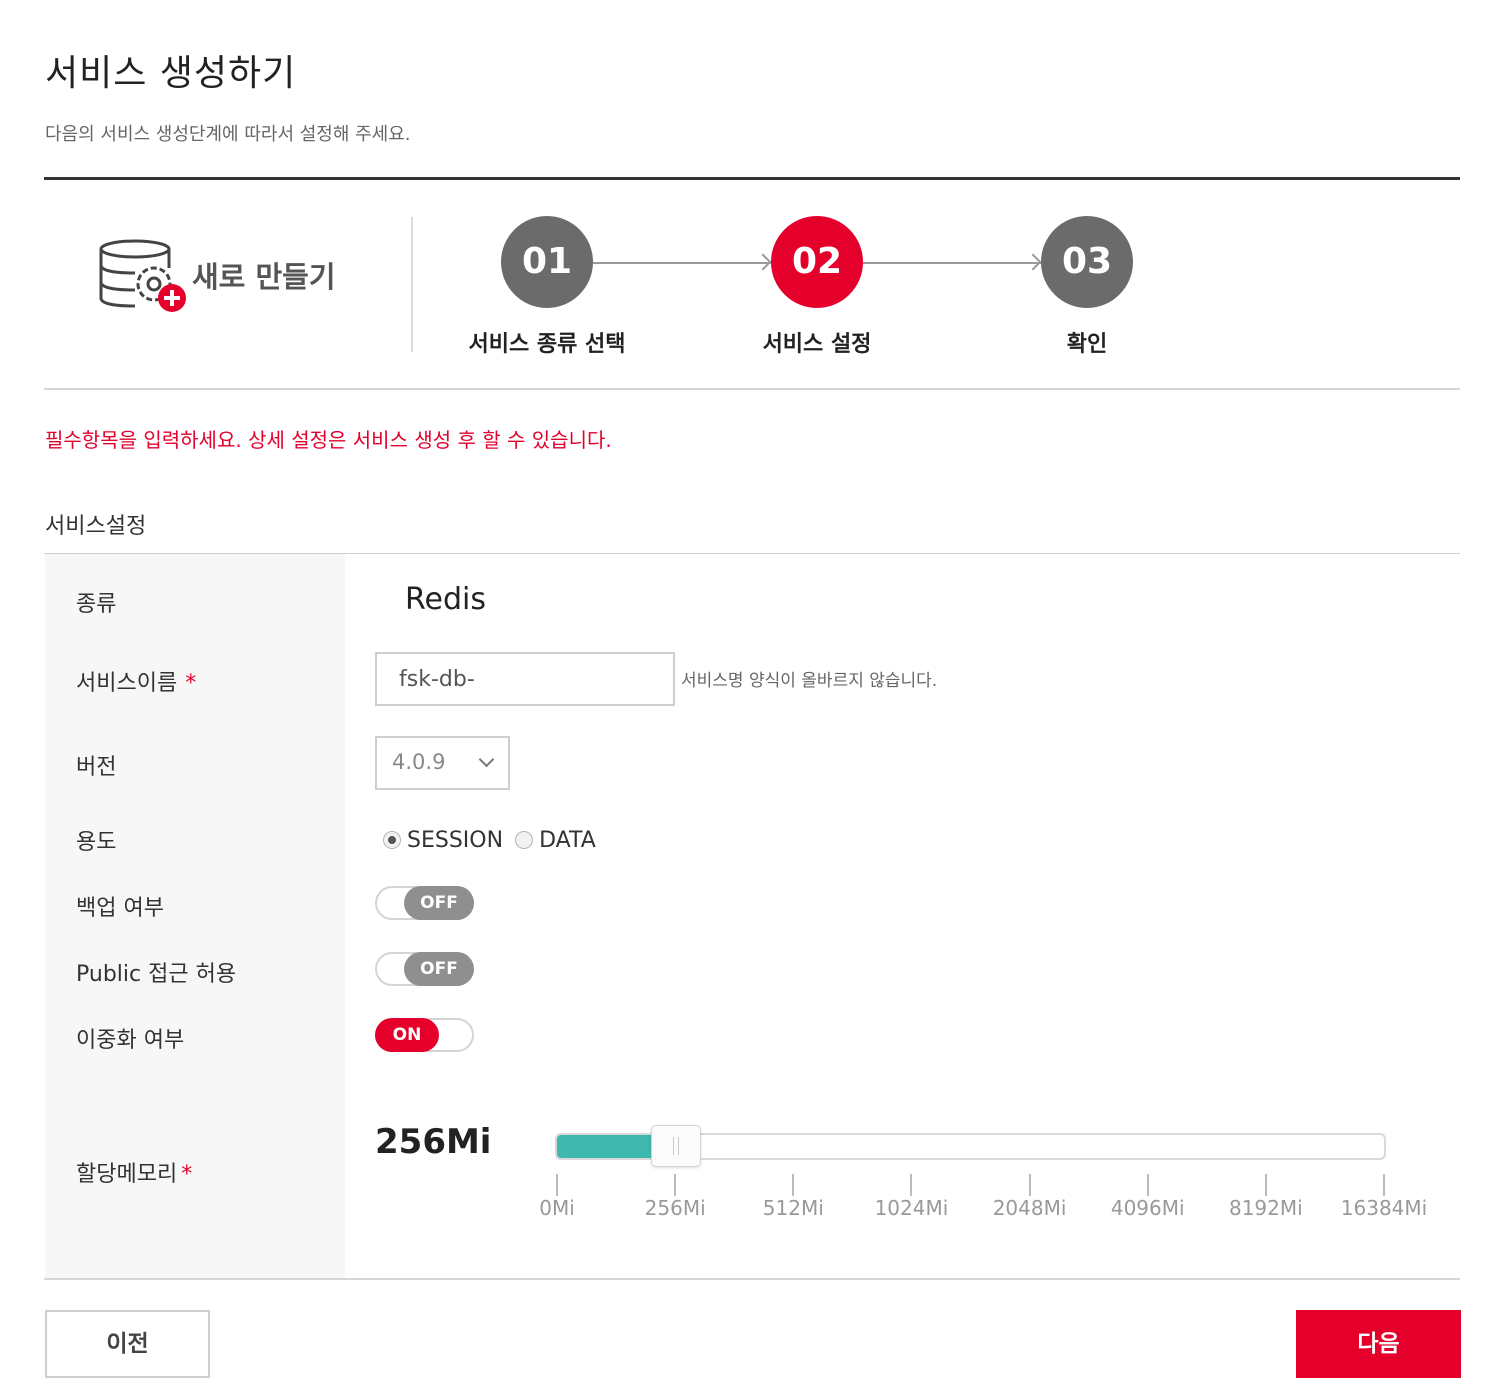  I want to click on database-gear-add-icon, so click(142, 275).